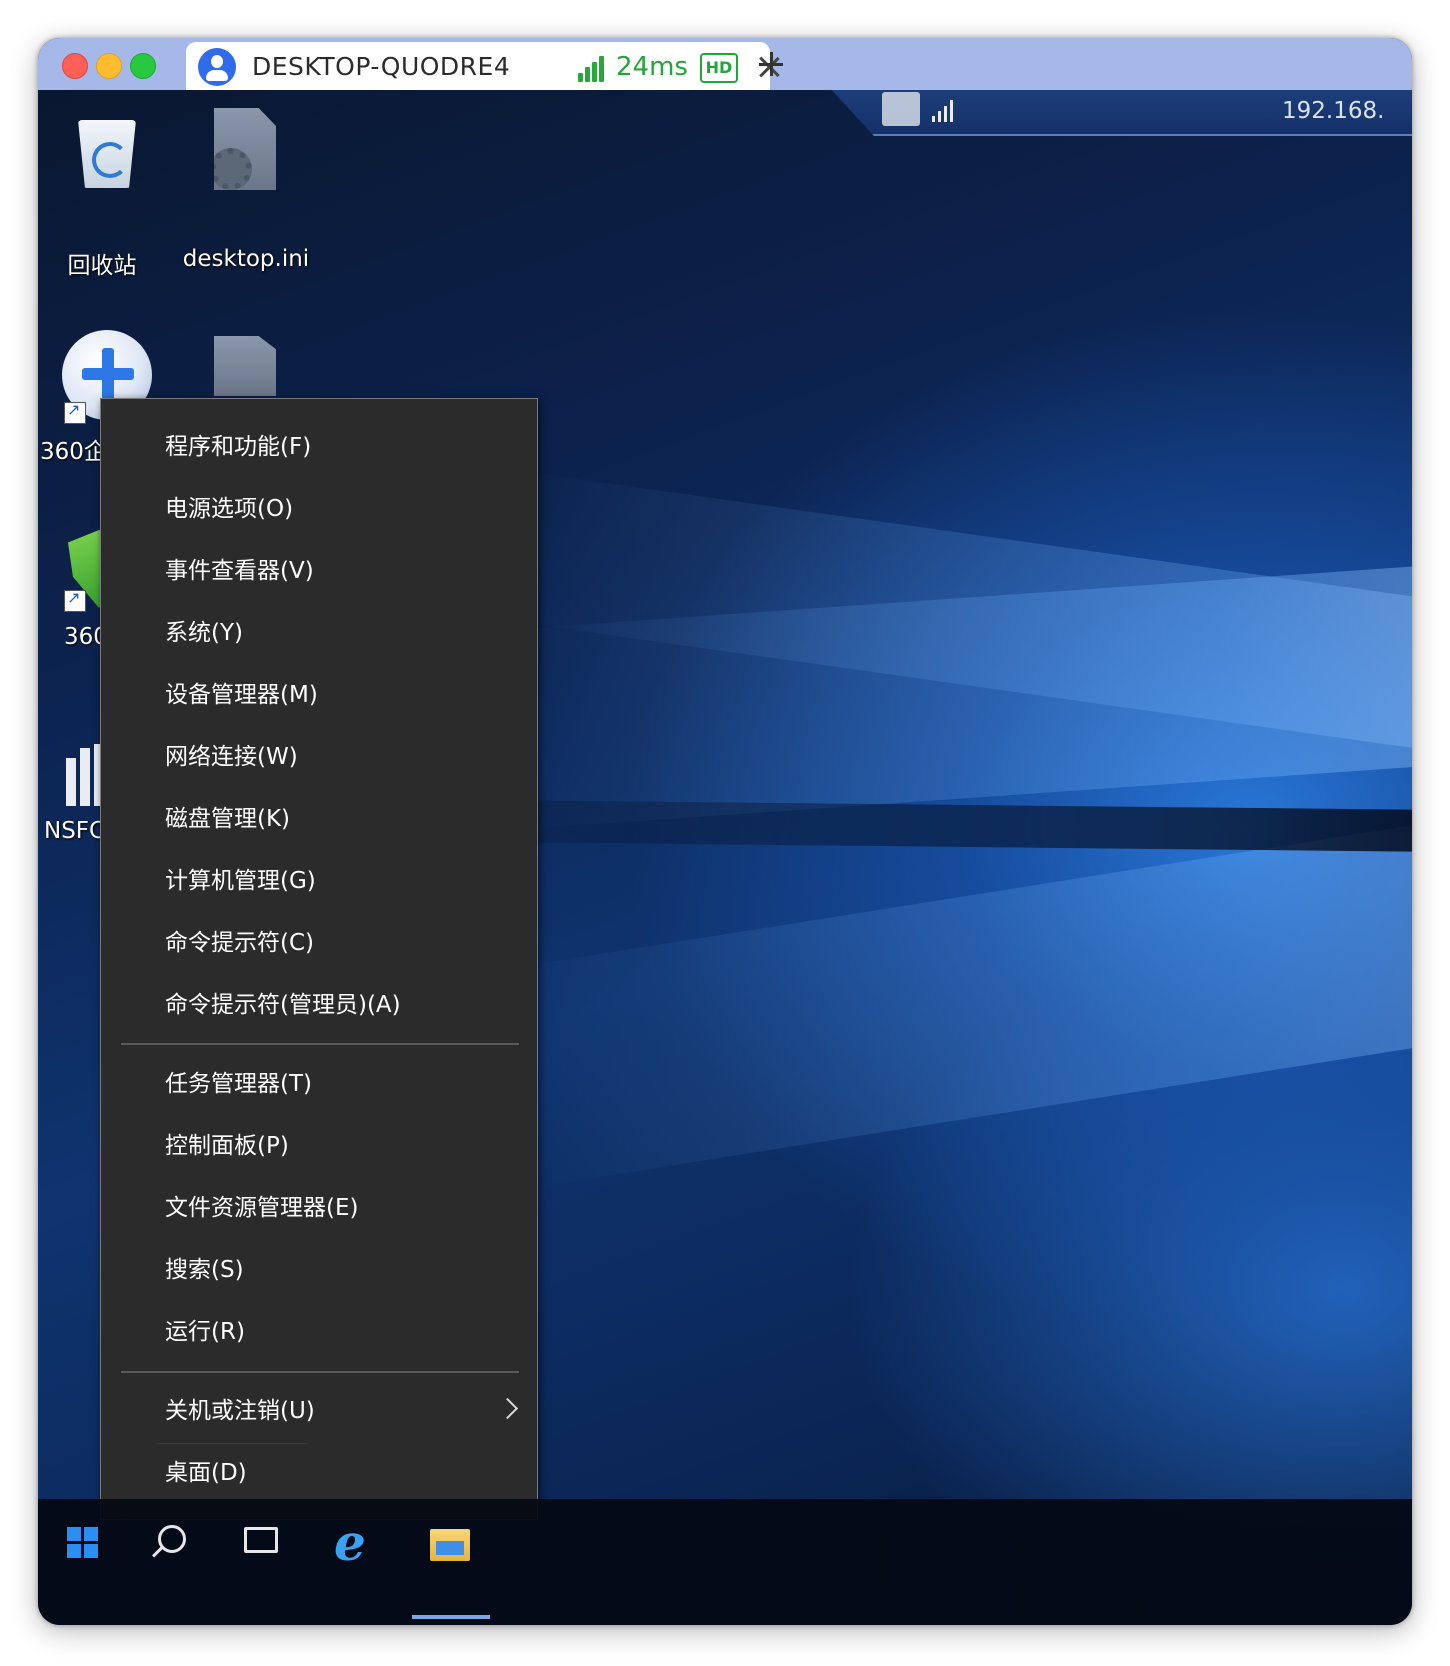 Image resolution: width=1450 pixels, height=1666 pixels. Describe the element at coordinates (943, 111) in the screenshot. I see `connection-signal-icon` at that location.